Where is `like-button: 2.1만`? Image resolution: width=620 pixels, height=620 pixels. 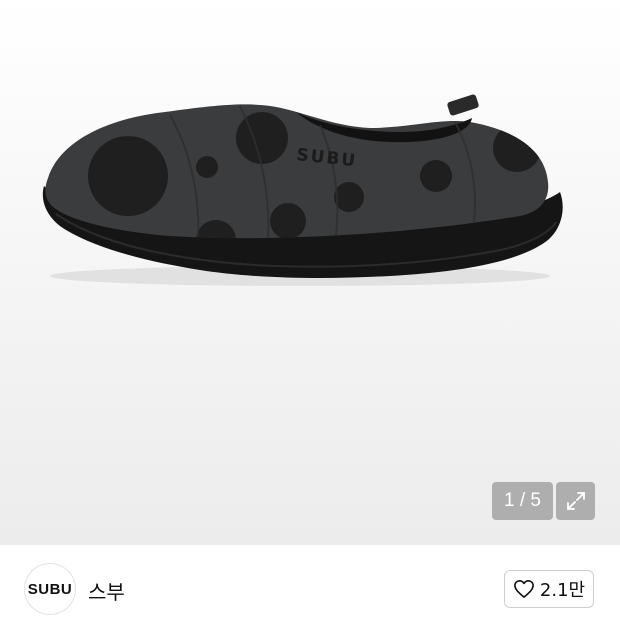
like-button: 2.1만 is located at coordinates (549, 589).